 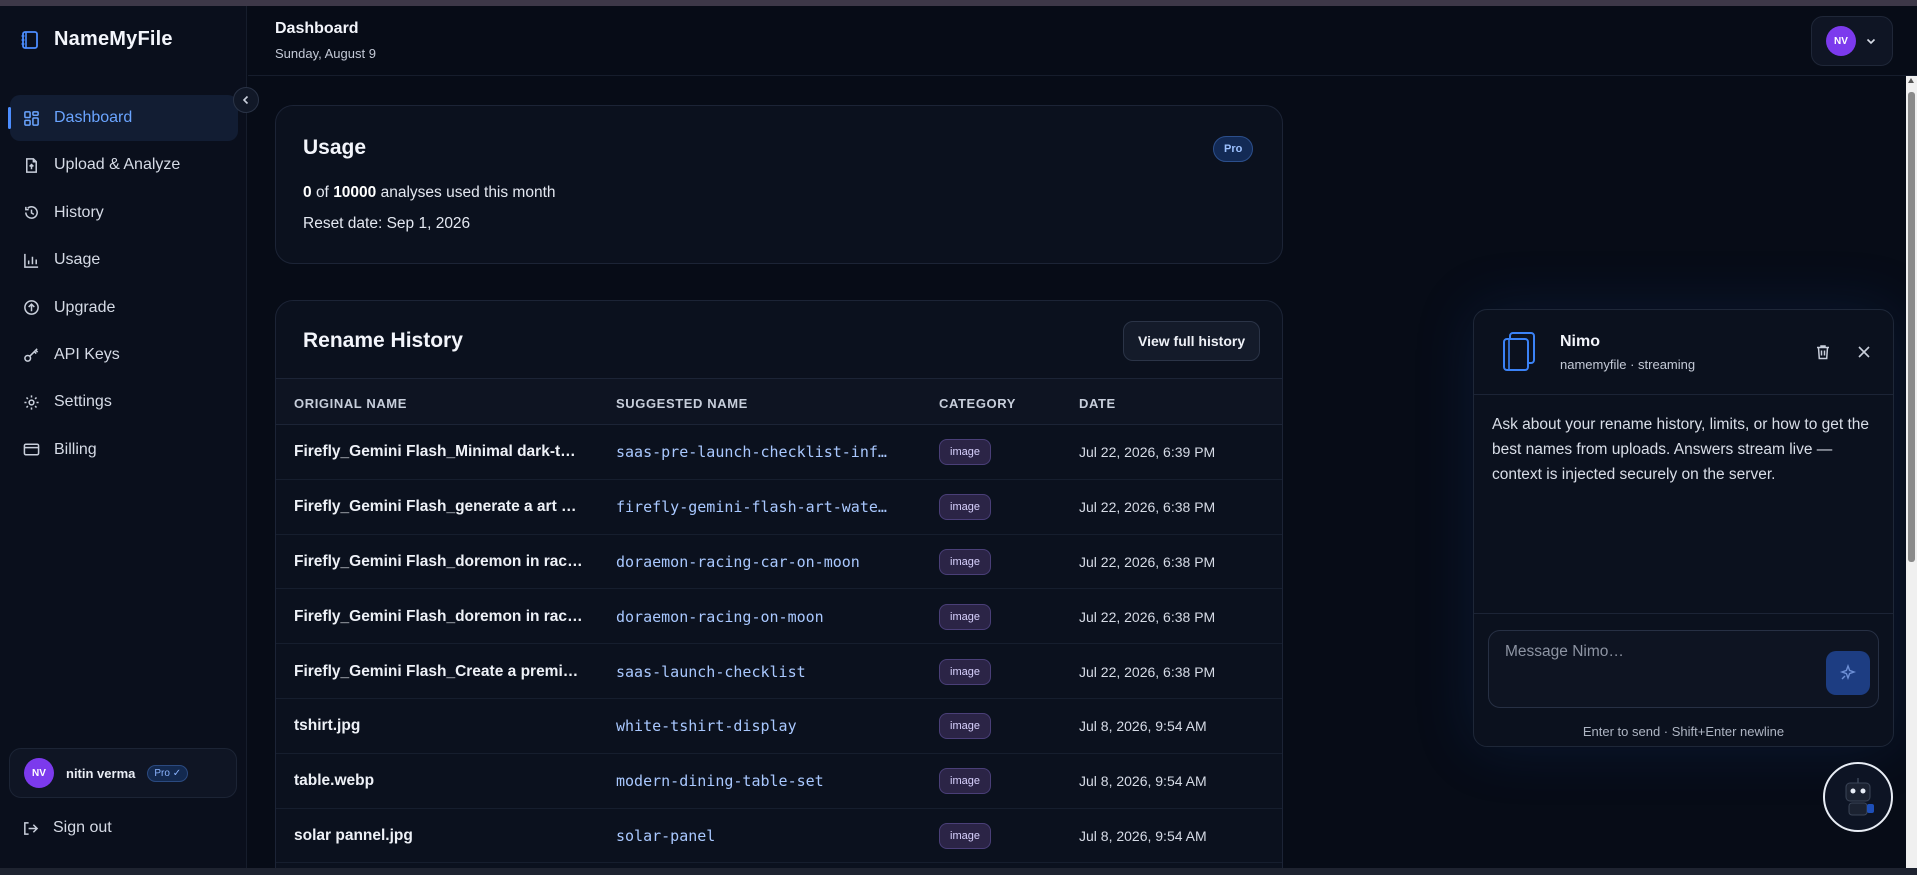 I want to click on user-name: nitin verma, so click(x=101, y=773).